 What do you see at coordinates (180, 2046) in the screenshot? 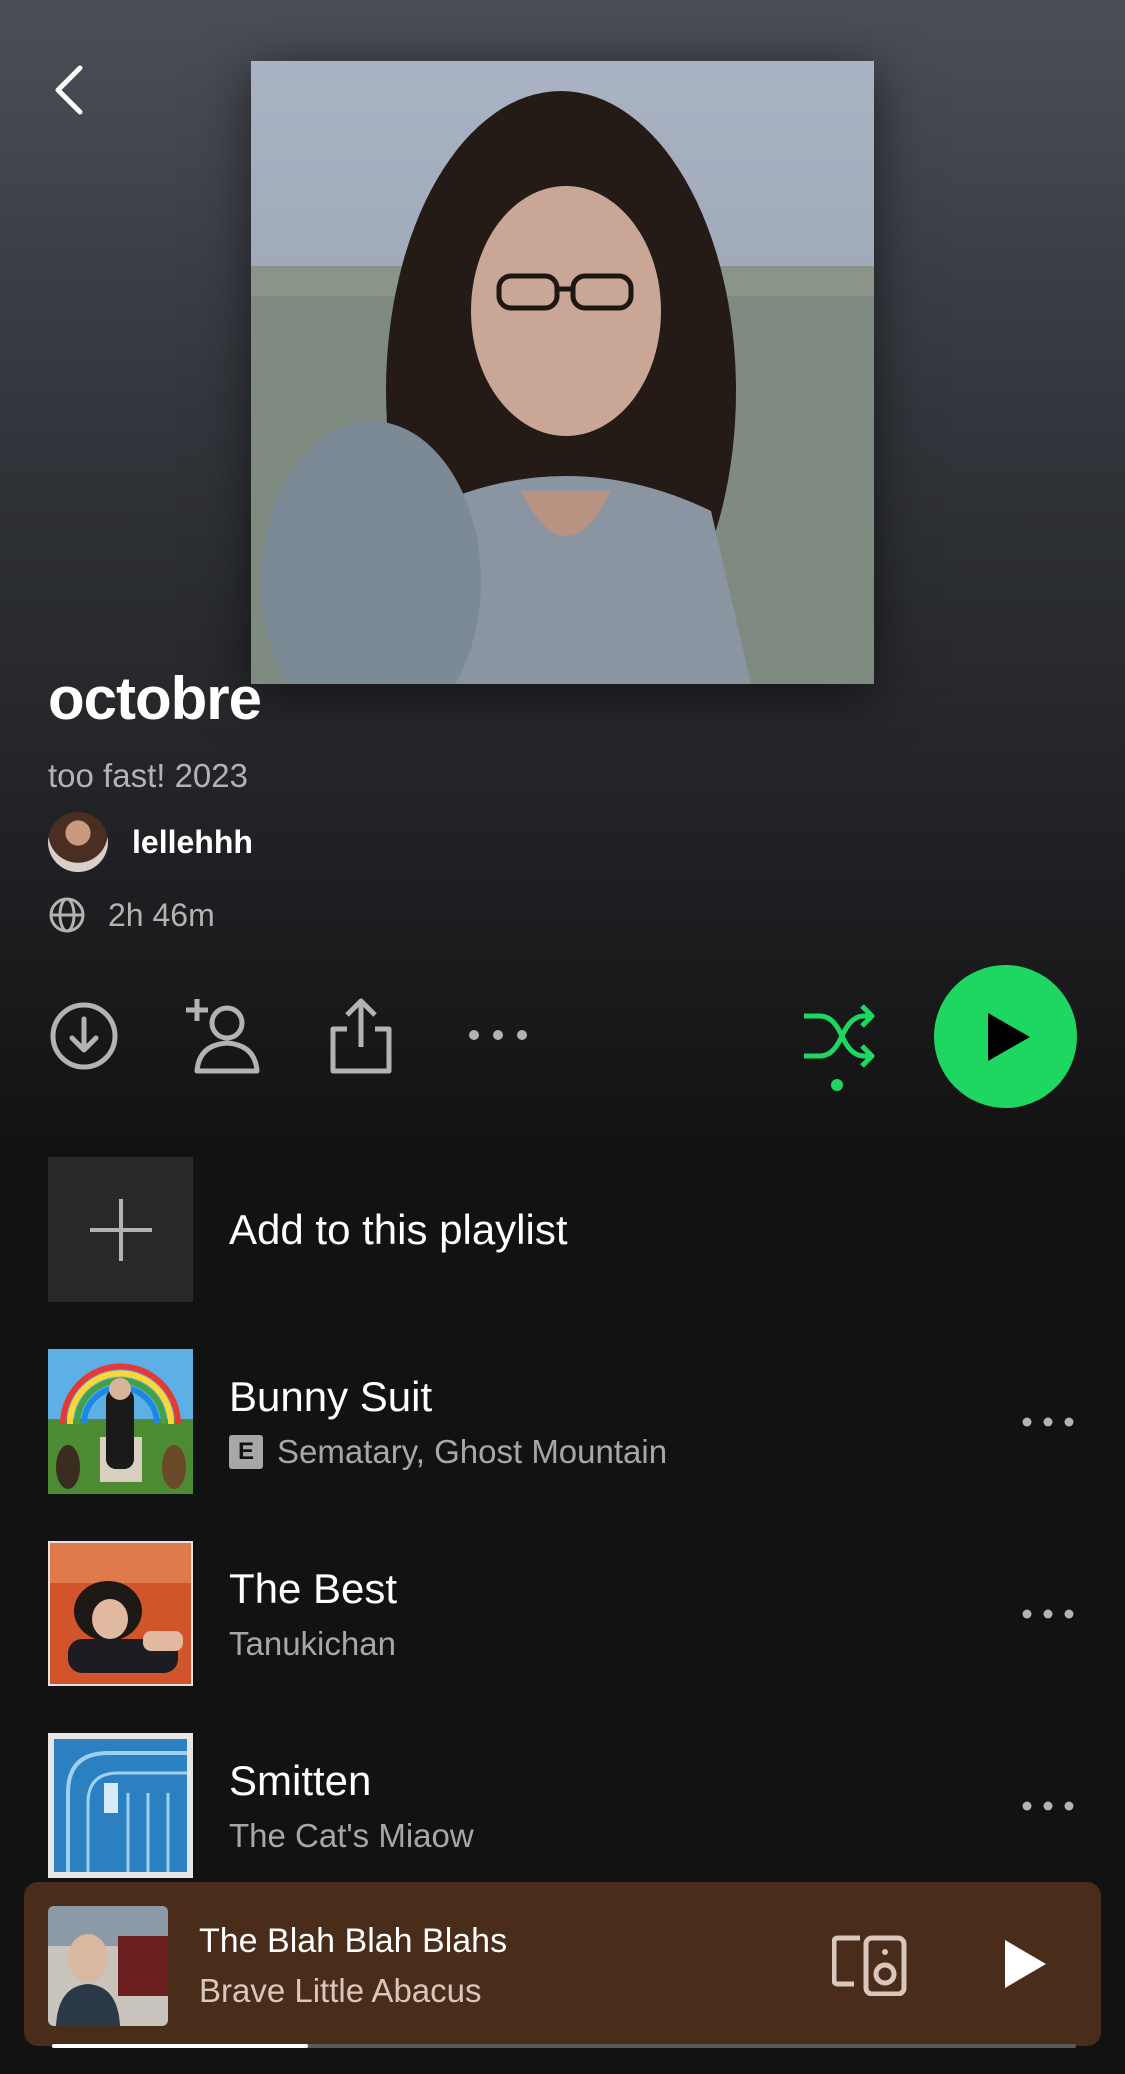
I see `playback-progress-fill` at bounding box center [180, 2046].